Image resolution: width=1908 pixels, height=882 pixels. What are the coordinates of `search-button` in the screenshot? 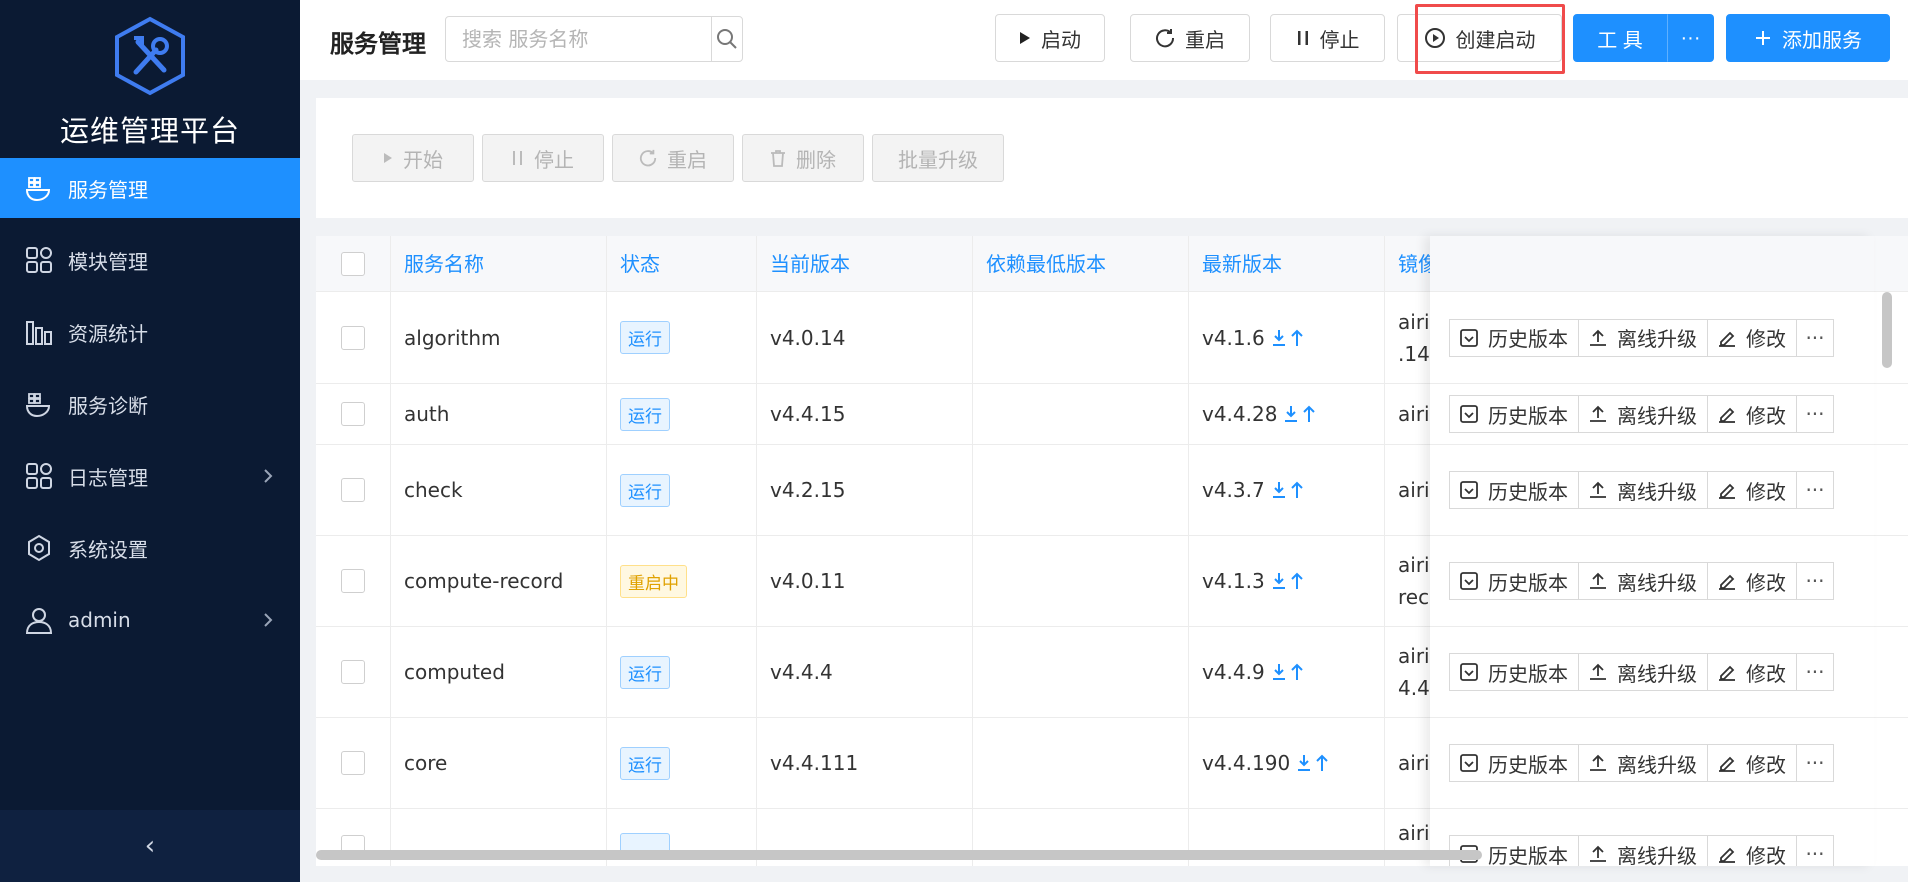 It's located at (726, 39).